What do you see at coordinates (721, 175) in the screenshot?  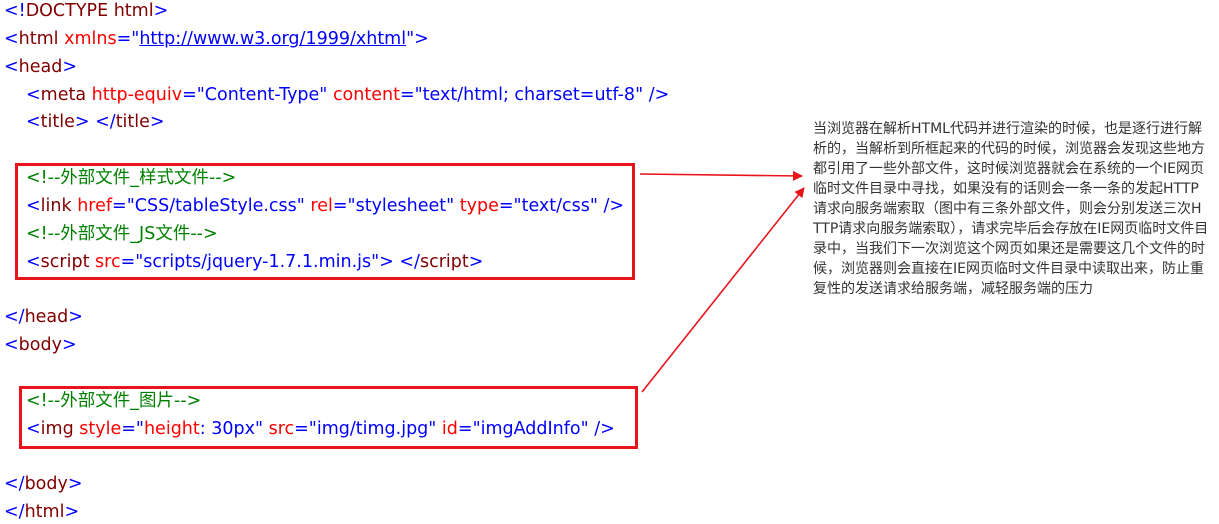 I see `arrow-from-external-files` at bounding box center [721, 175].